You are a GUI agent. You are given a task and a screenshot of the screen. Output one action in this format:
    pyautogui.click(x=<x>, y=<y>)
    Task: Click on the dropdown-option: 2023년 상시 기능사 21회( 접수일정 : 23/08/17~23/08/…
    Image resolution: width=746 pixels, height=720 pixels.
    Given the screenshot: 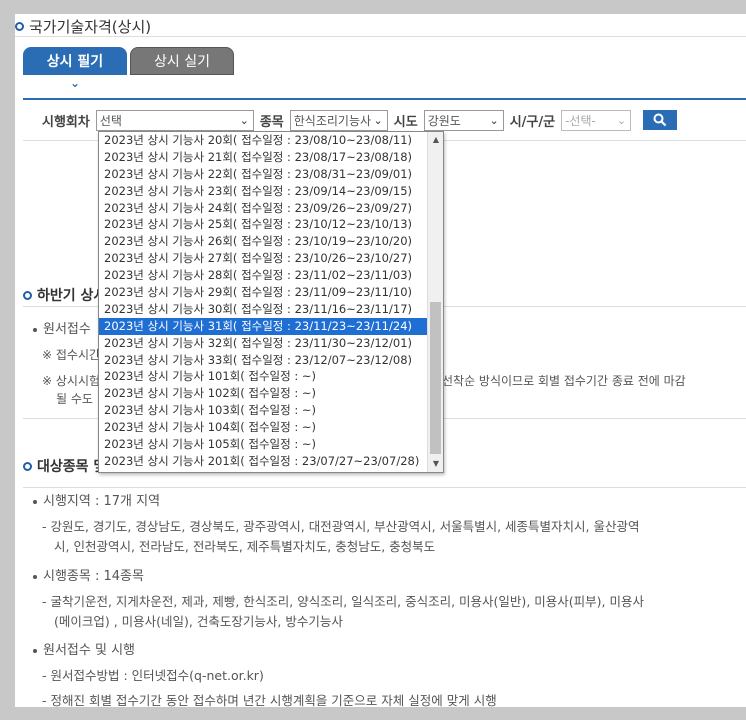 What is the action you would take?
    pyautogui.click(x=263, y=157)
    